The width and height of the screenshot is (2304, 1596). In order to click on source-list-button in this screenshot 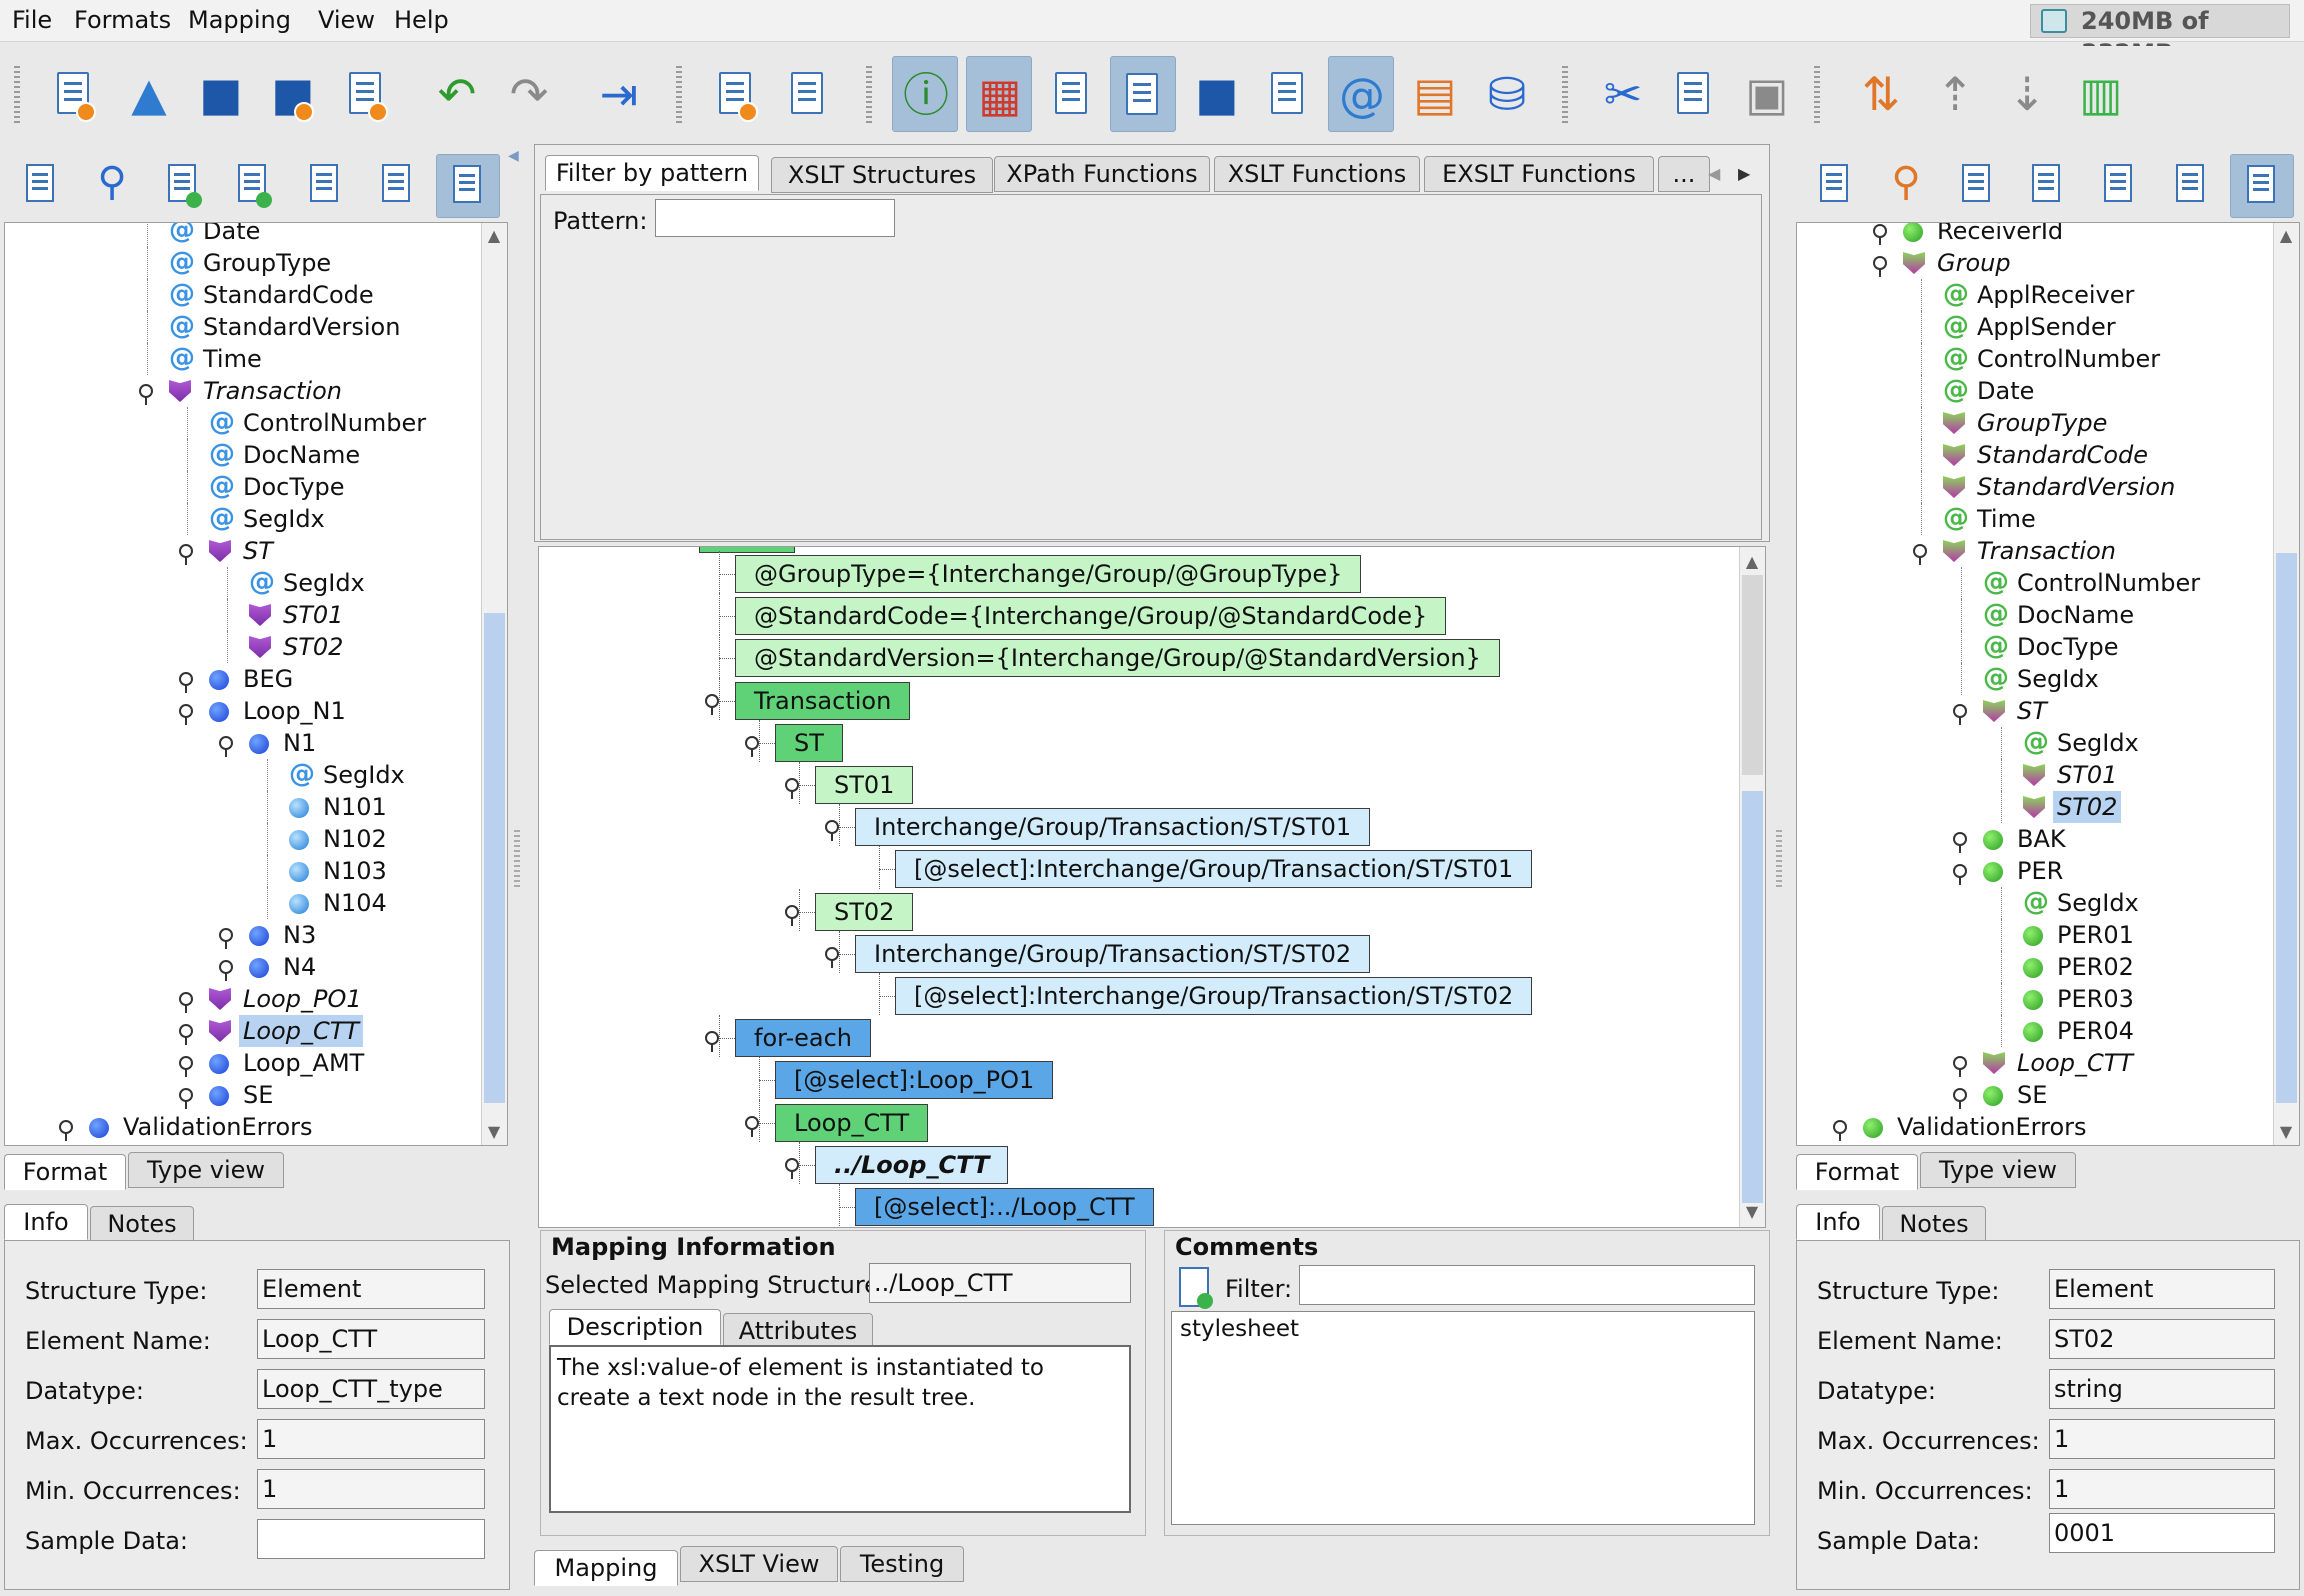, I will do `click(254, 186)`.